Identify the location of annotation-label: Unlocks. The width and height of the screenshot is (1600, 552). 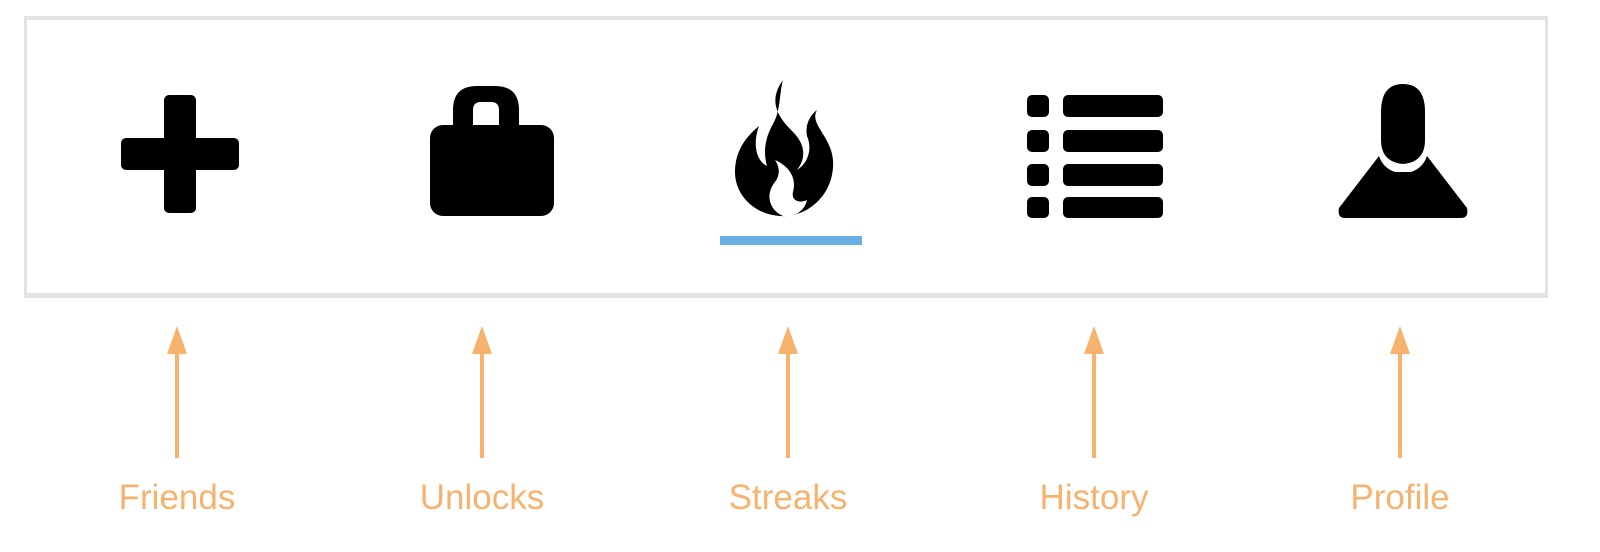
(482, 497).